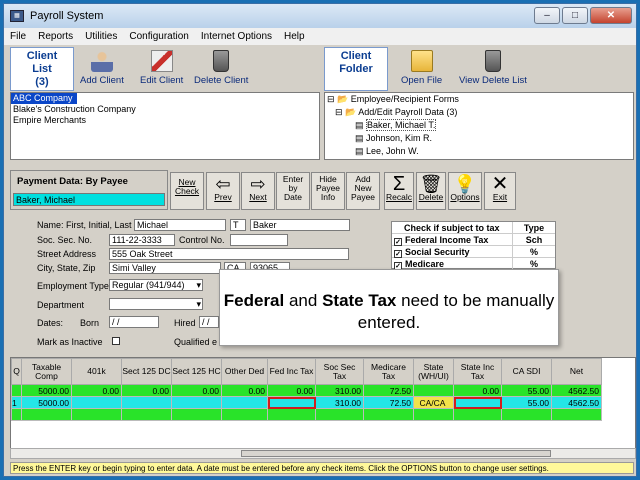  What do you see at coordinates (134, 322) in the screenshot?
I see `born-field: / /` at bounding box center [134, 322].